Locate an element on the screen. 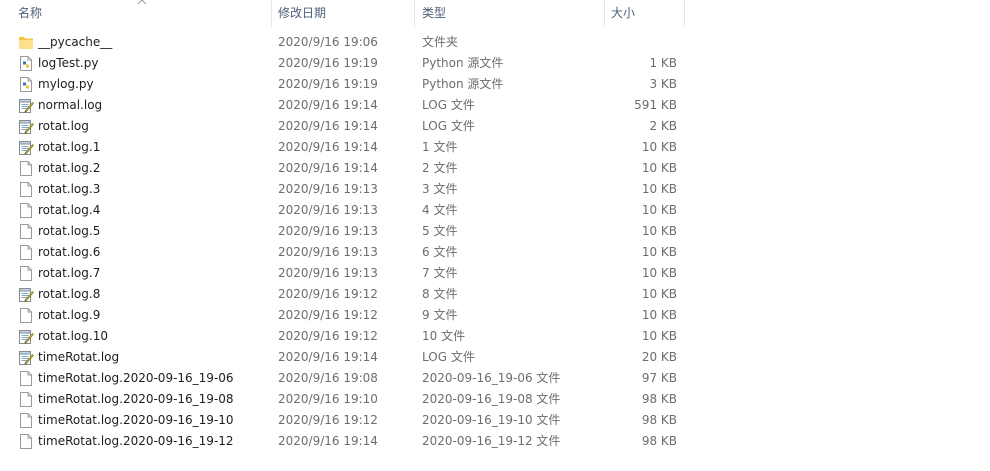 The image size is (990, 471). file-type: 2020-09-16_19-12 文件 is located at coordinates (491, 441).